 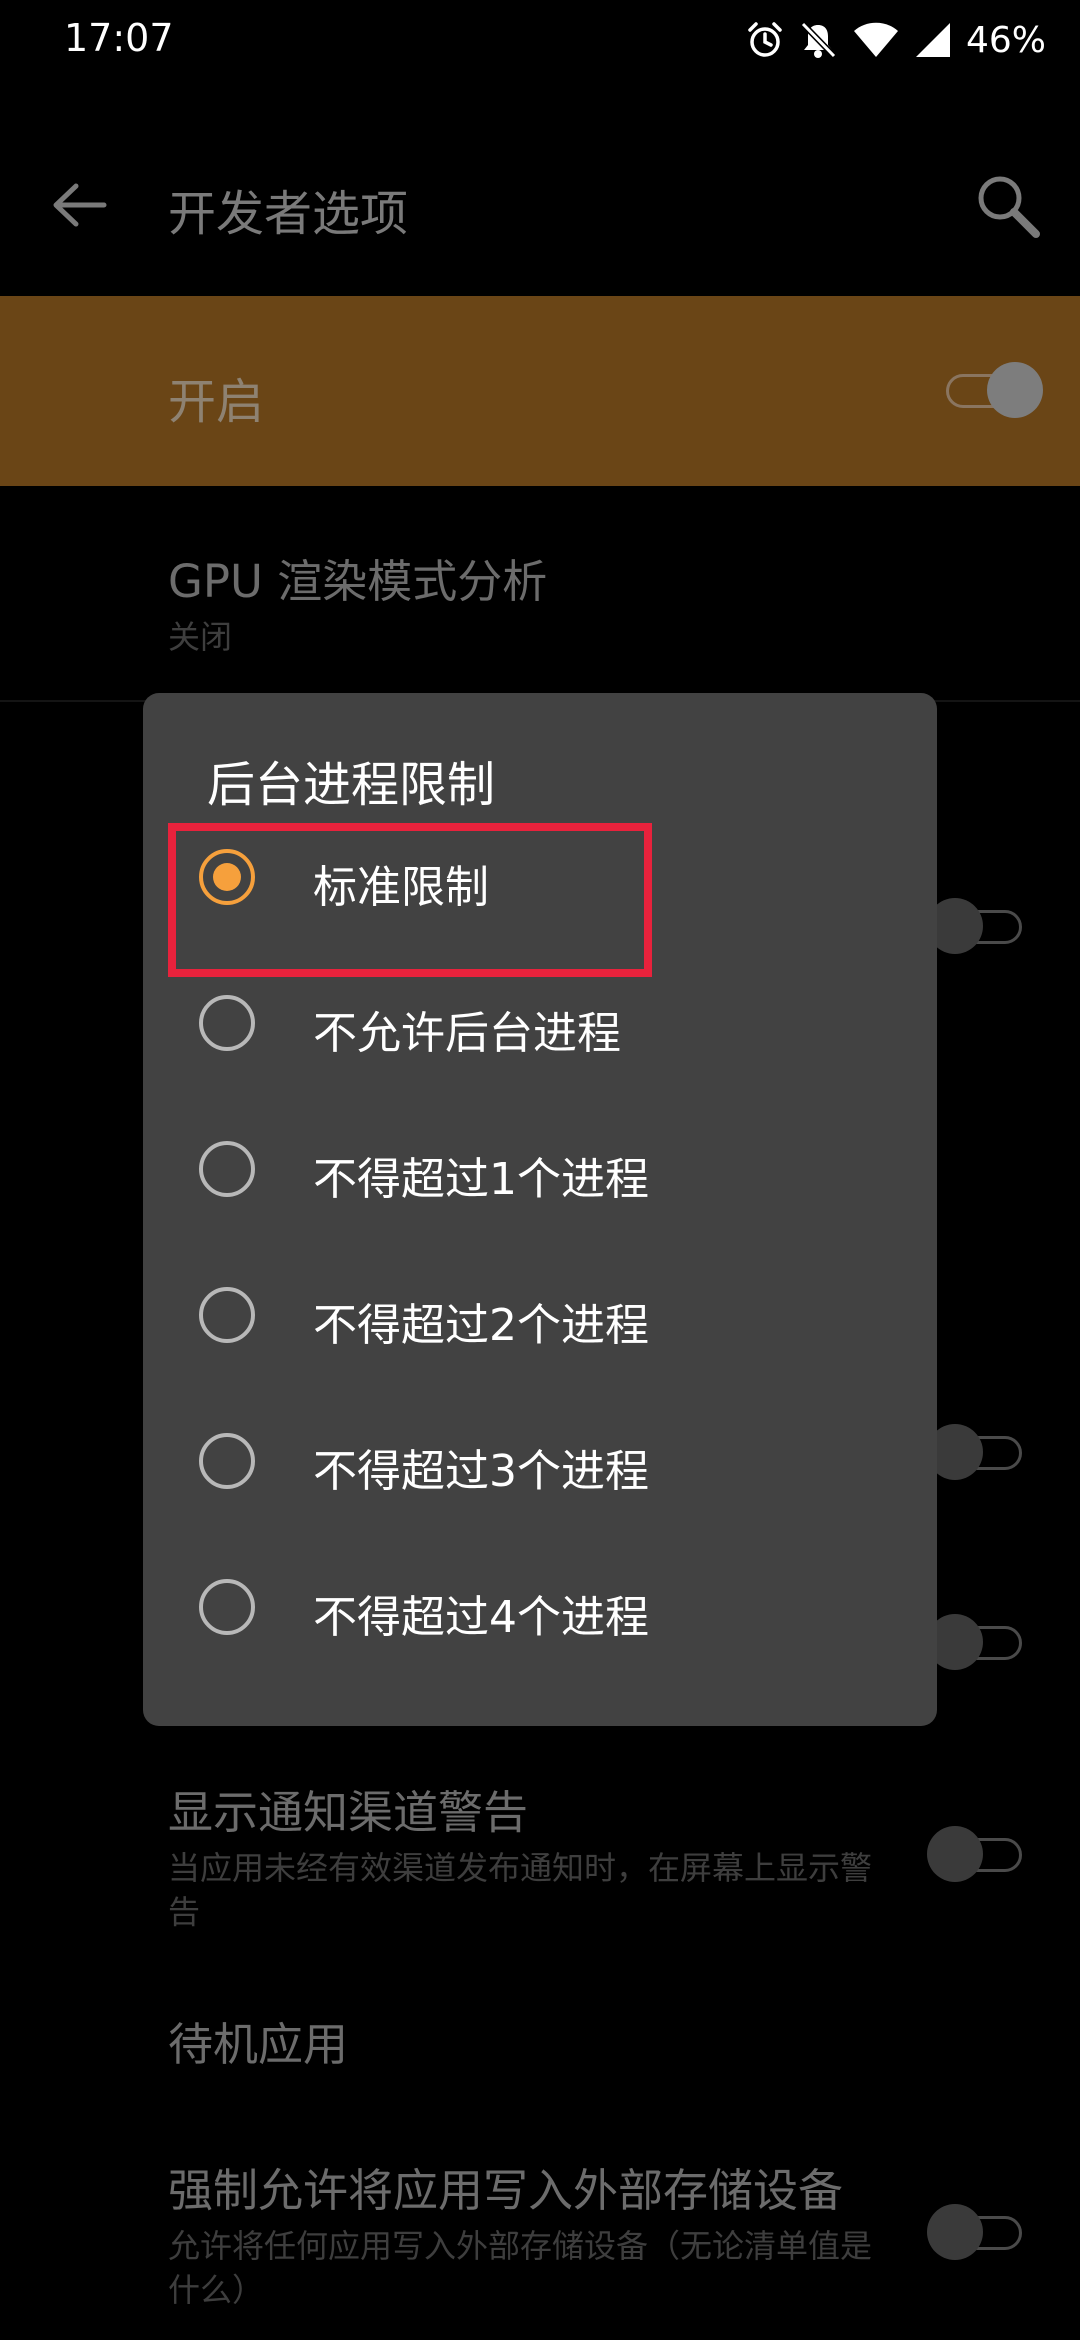 I want to click on search-icon, so click(x=1008, y=206).